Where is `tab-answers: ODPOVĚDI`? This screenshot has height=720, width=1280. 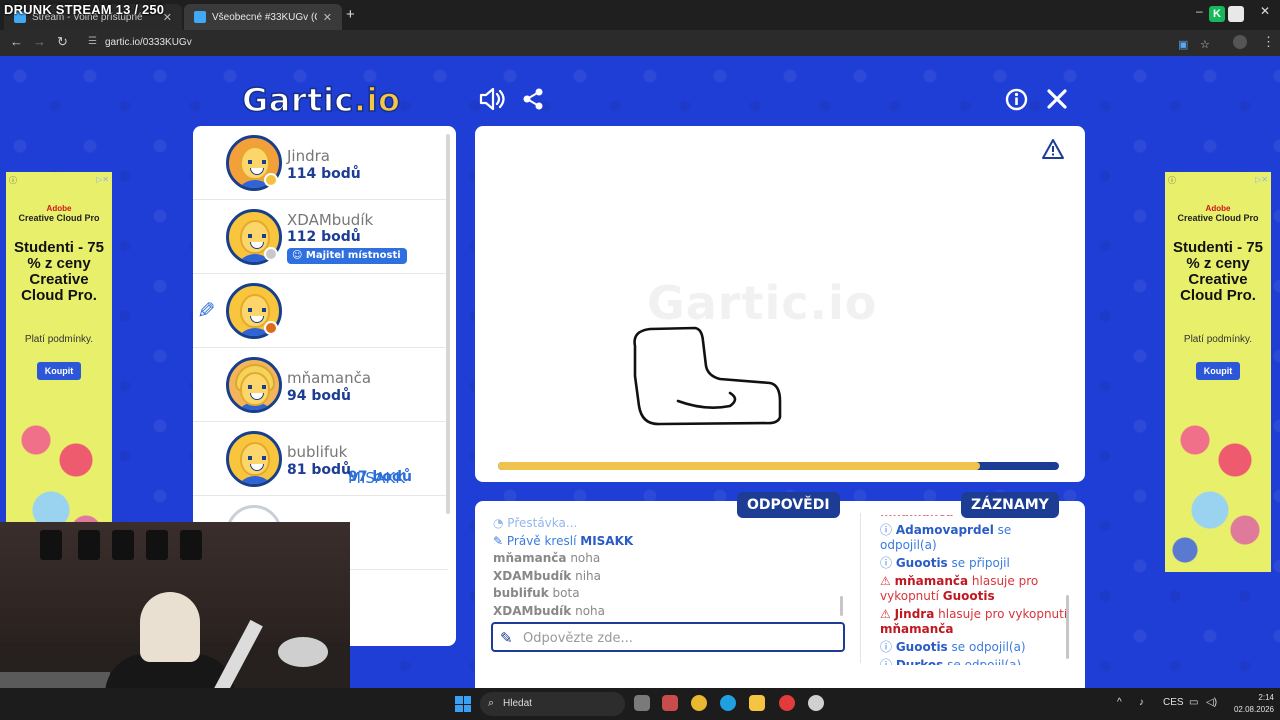 tab-answers: ODPOVĚDI is located at coordinates (788, 505).